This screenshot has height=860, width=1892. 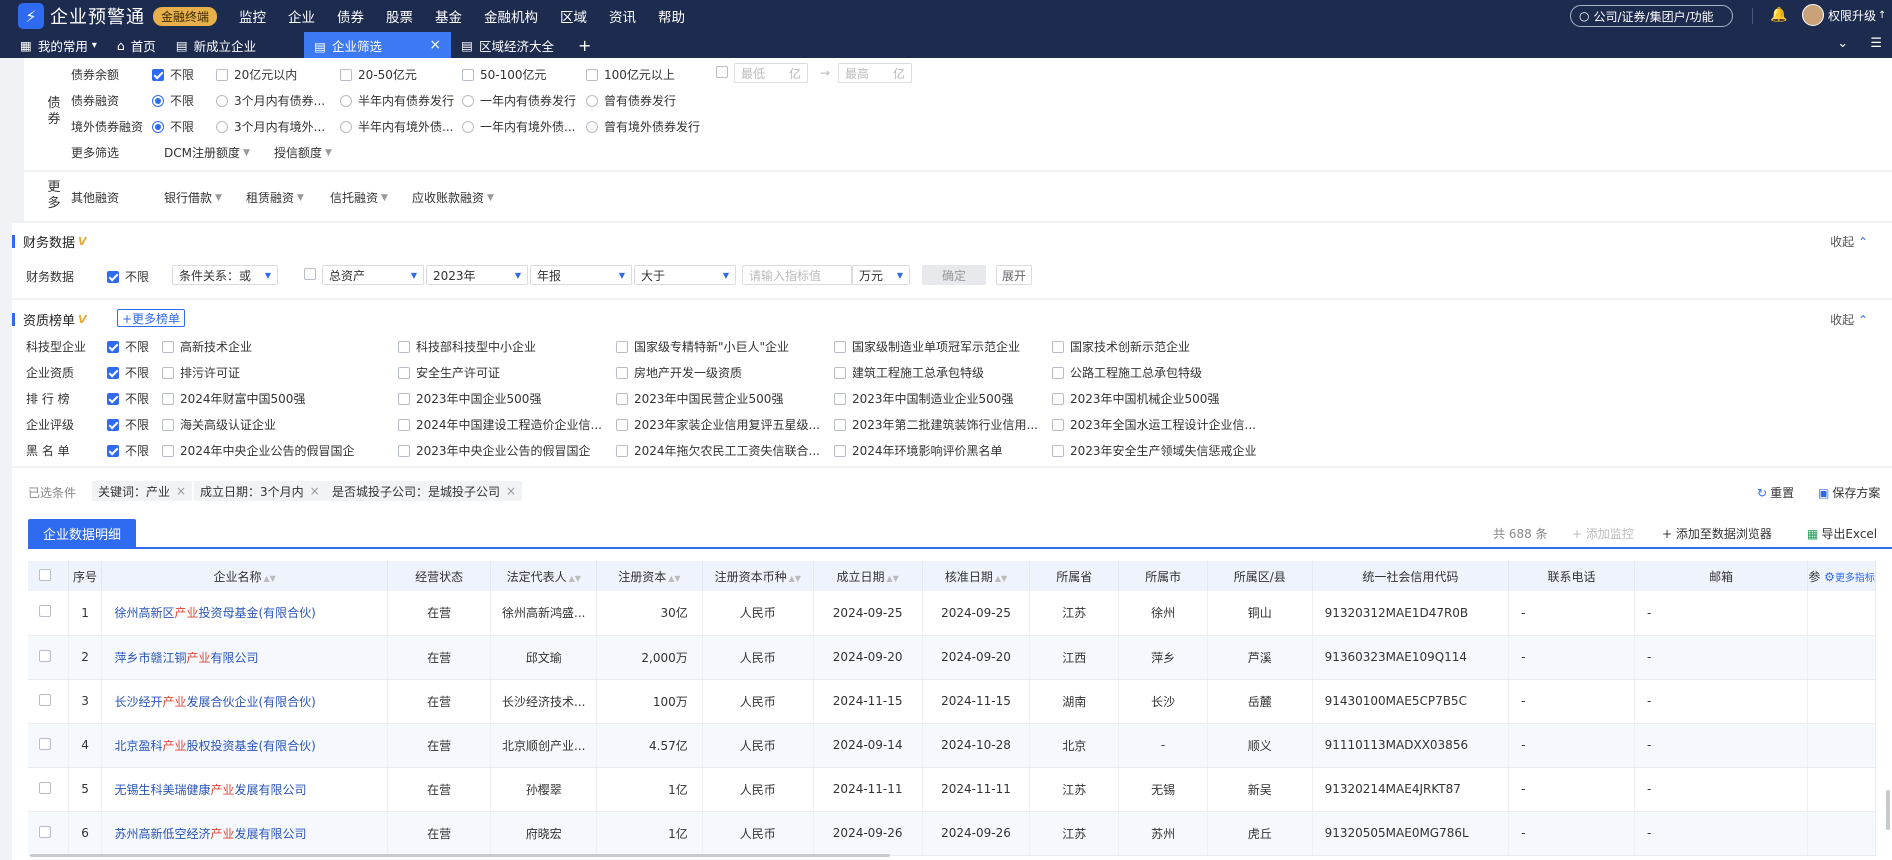 What do you see at coordinates (631, 100) in the screenshot?
I see `bond-fin-opt-4: 曾有债券发行` at bounding box center [631, 100].